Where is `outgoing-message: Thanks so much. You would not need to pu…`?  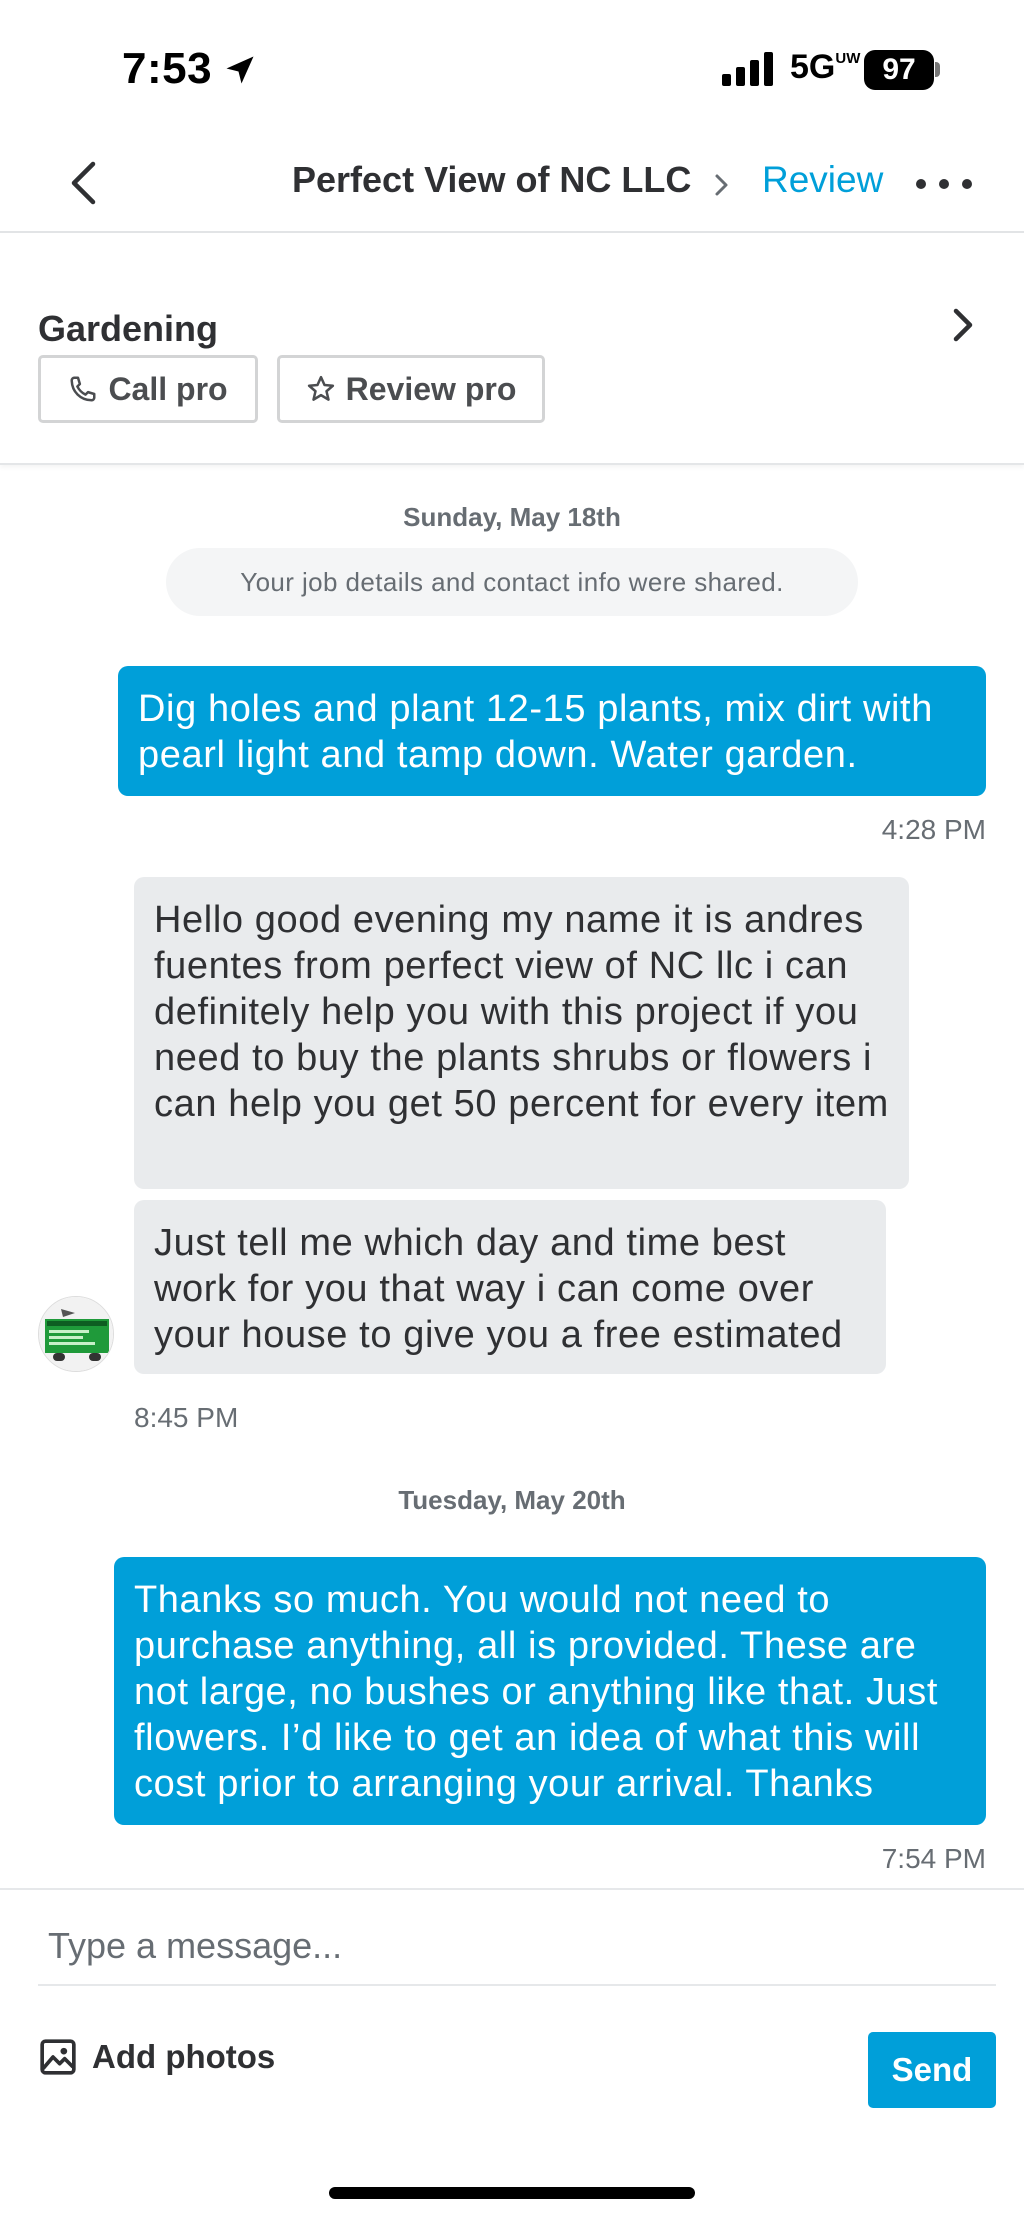 outgoing-message: Thanks so much. You would not need to pu… is located at coordinates (550, 1691).